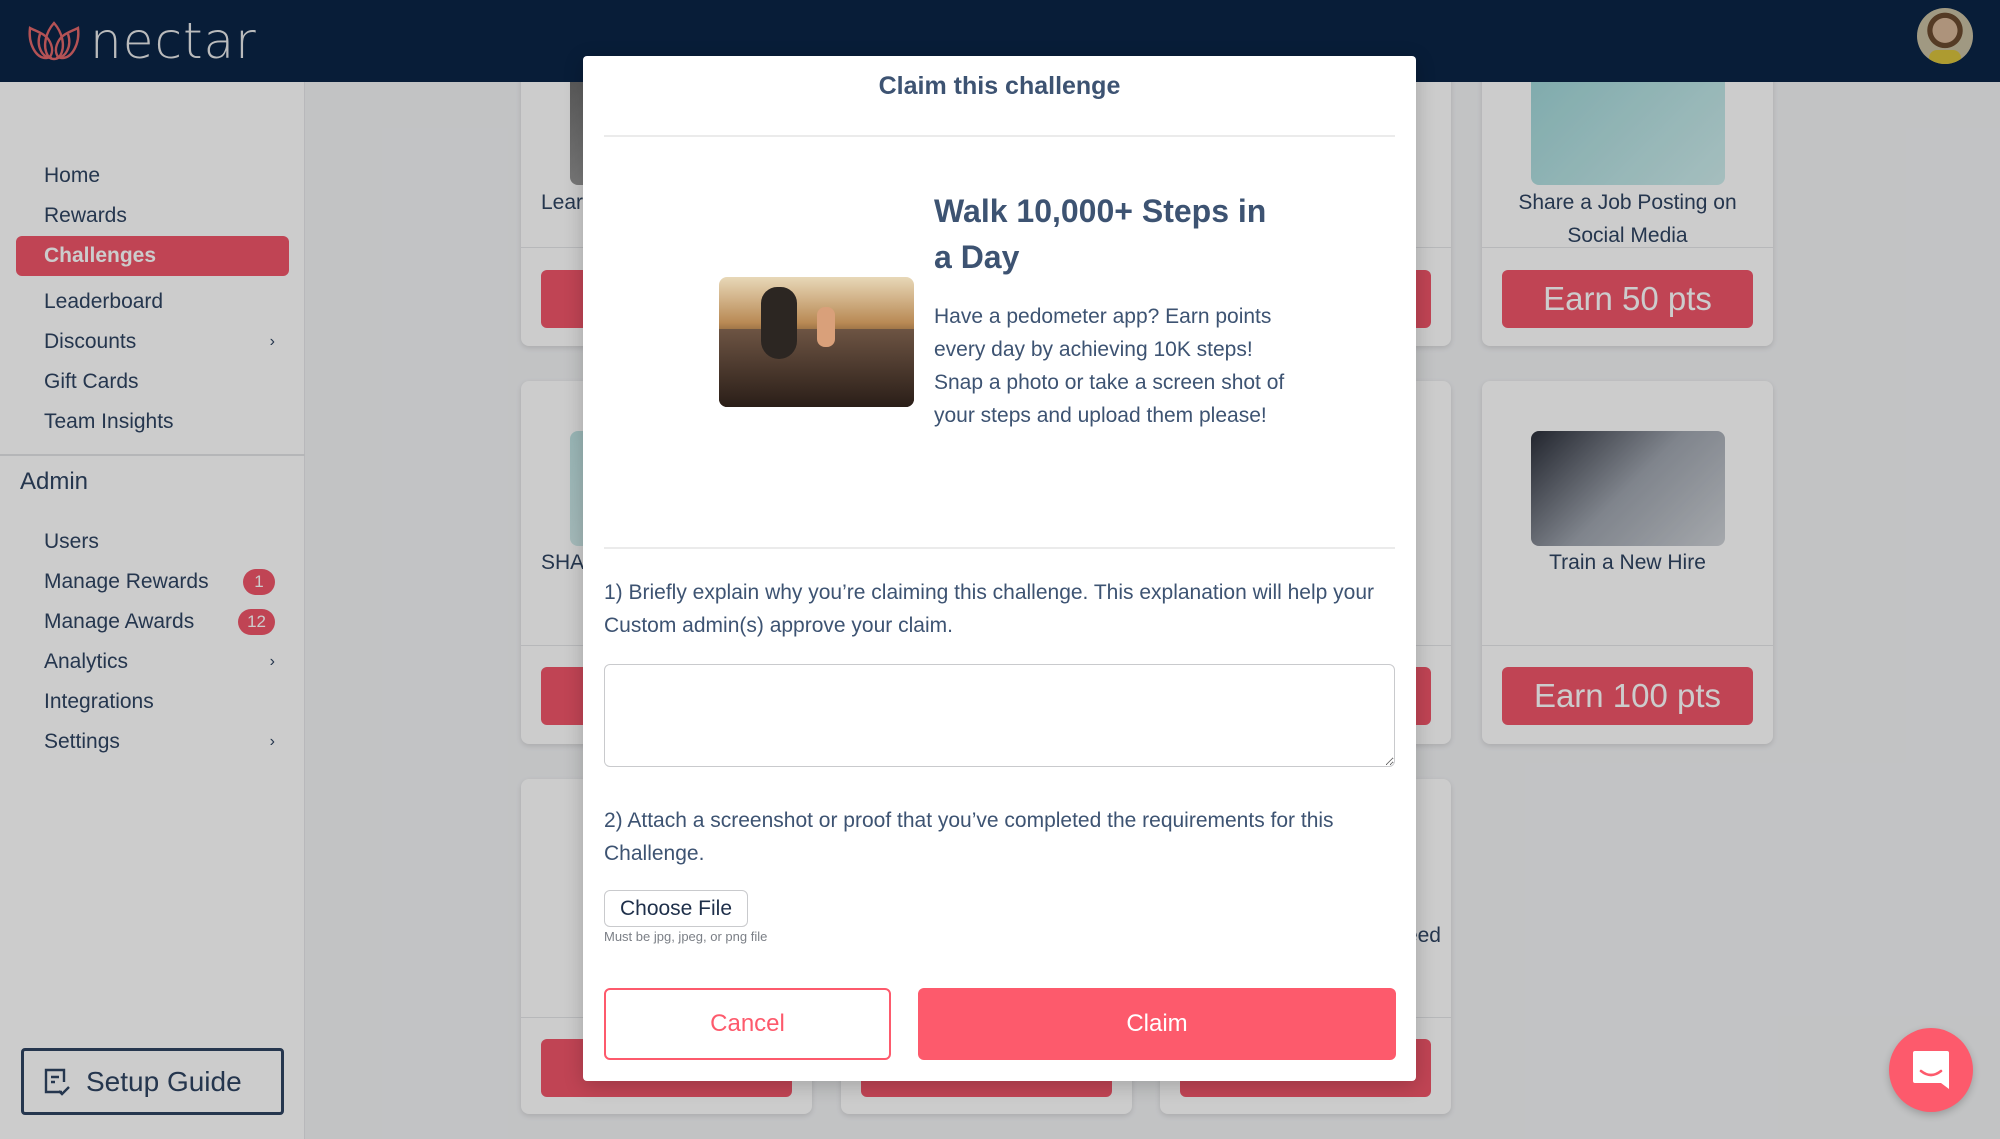 Image resolution: width=2000 pixels, height=1139 pixels. I want to click on challenge-image, so click(816, 342).